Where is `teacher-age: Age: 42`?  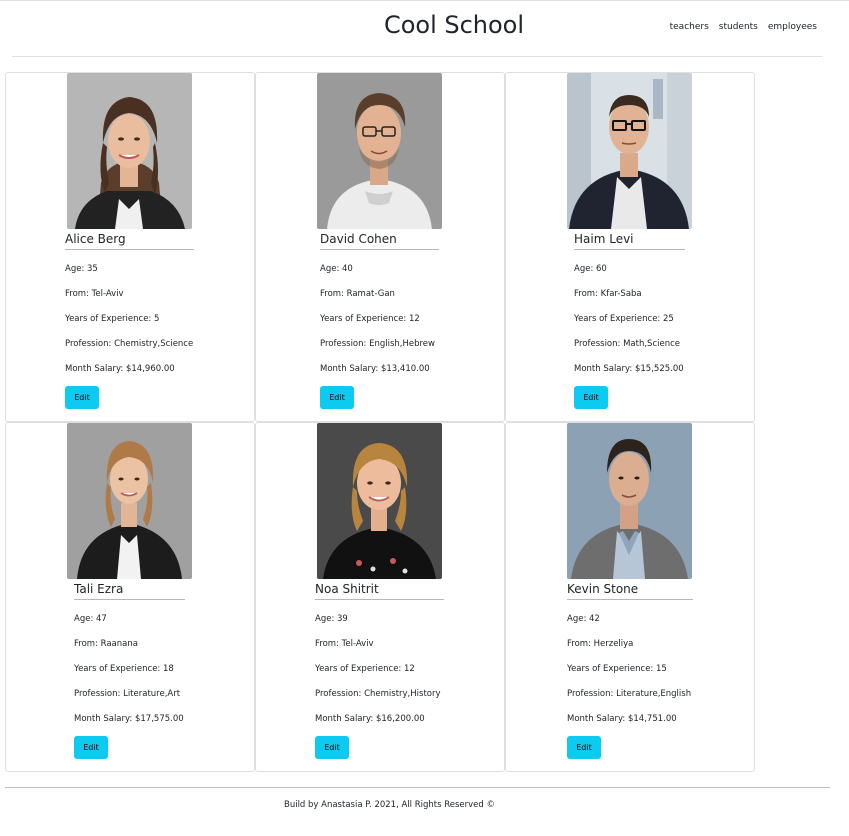 teacher-age: Age: 42 is located at coordinates (583, 619).